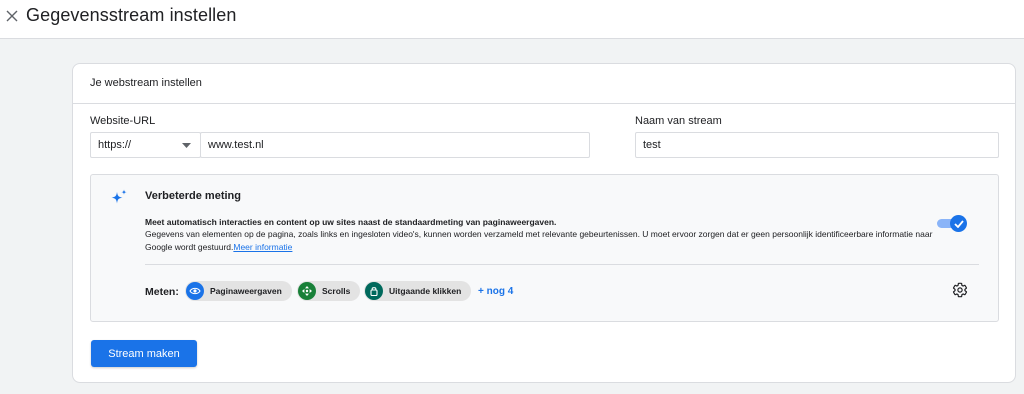 Image resolution: width=1024 pixels, height=394 pixels. Describe the element at coordinates (131, 15) in the screenshot. I see `page-title: Gegevensstream instellen` at that location.